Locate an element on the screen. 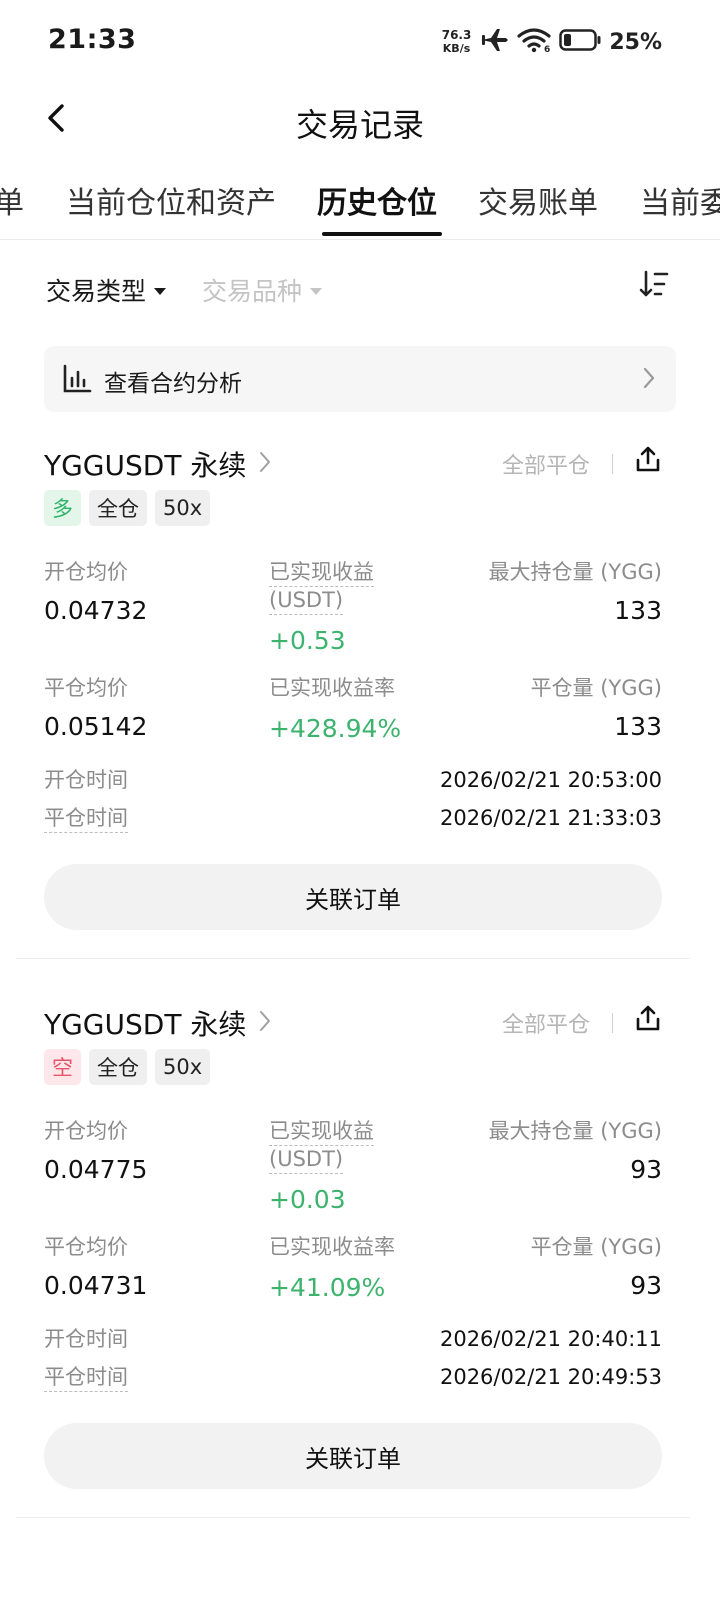  position-tags: 多 全仓 50x is located at coordinates (127, 508).